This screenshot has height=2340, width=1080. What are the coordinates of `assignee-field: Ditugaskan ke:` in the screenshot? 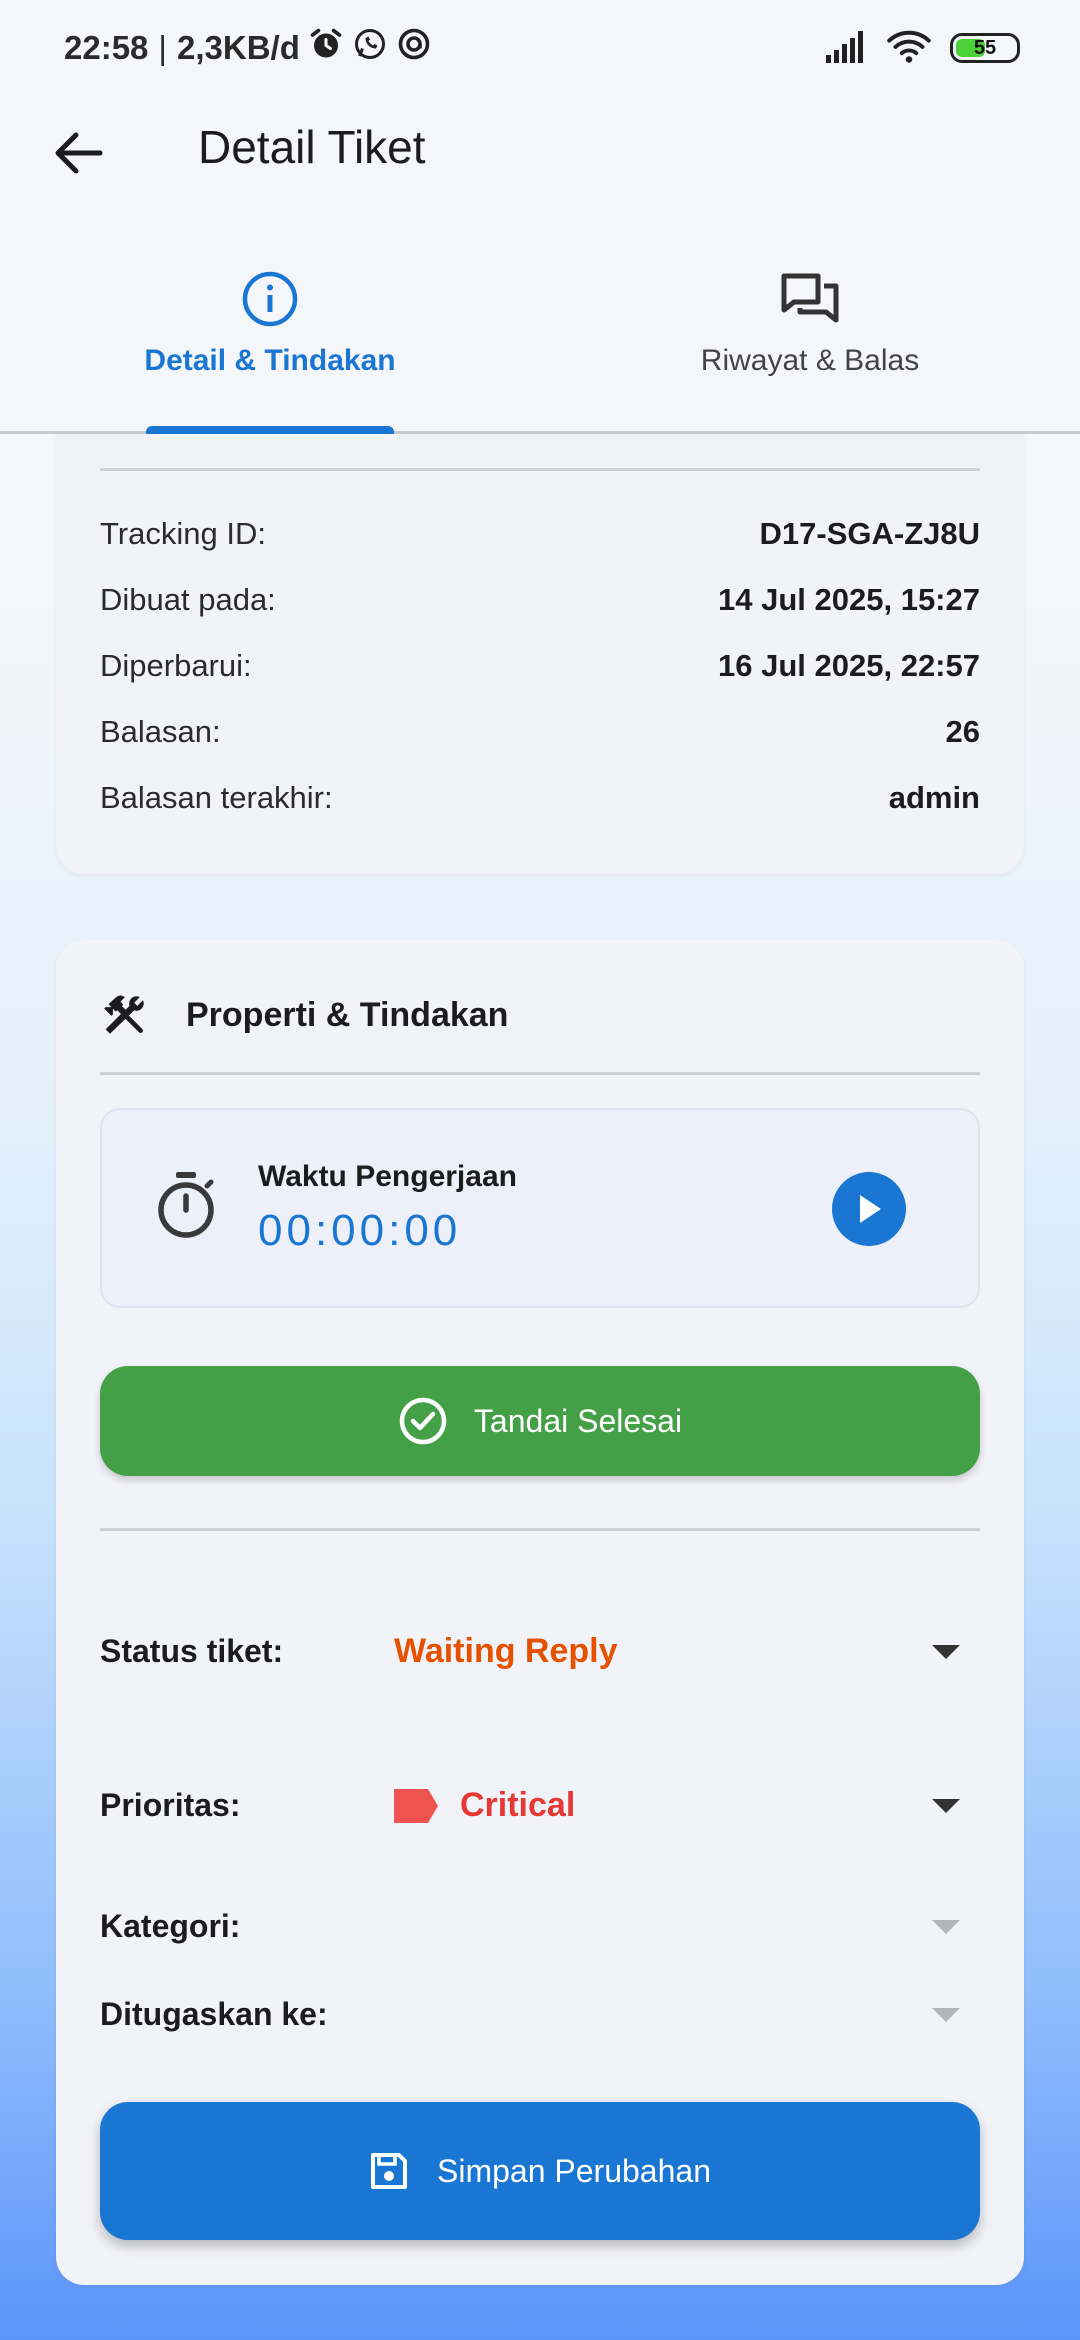 It's located at (540, 2014).